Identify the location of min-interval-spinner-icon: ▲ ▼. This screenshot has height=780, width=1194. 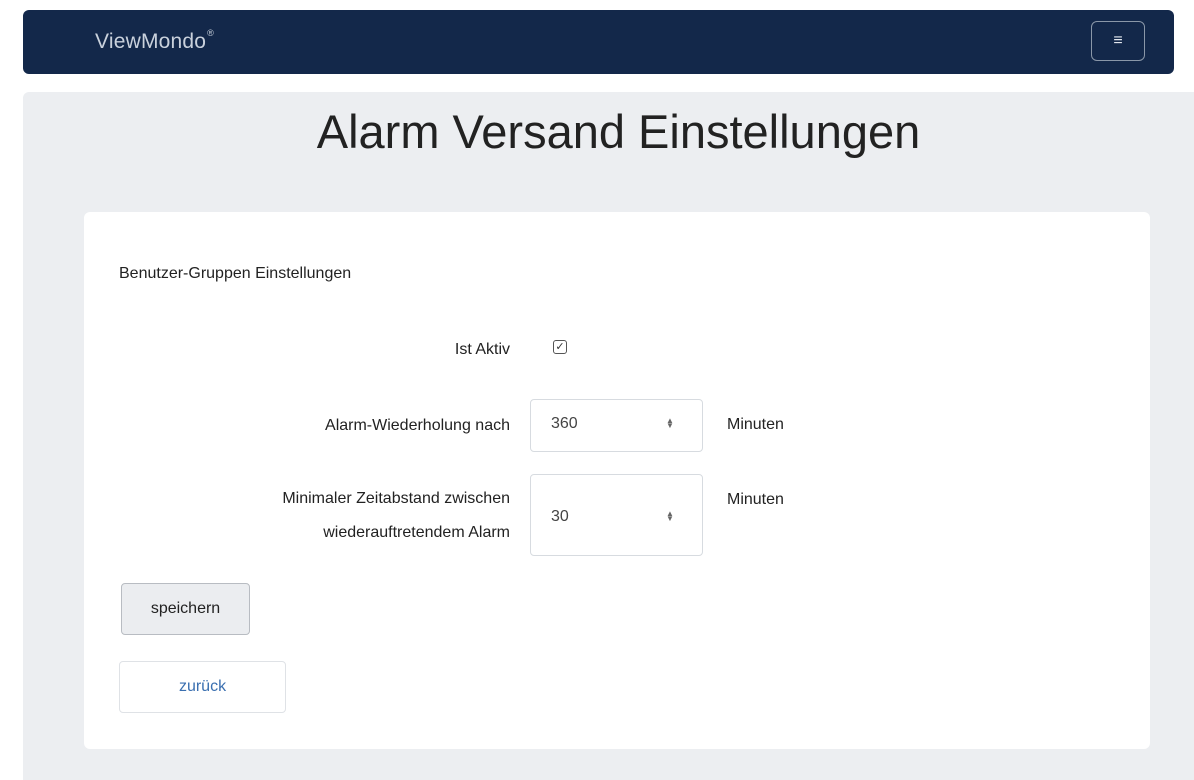
(670, 516).